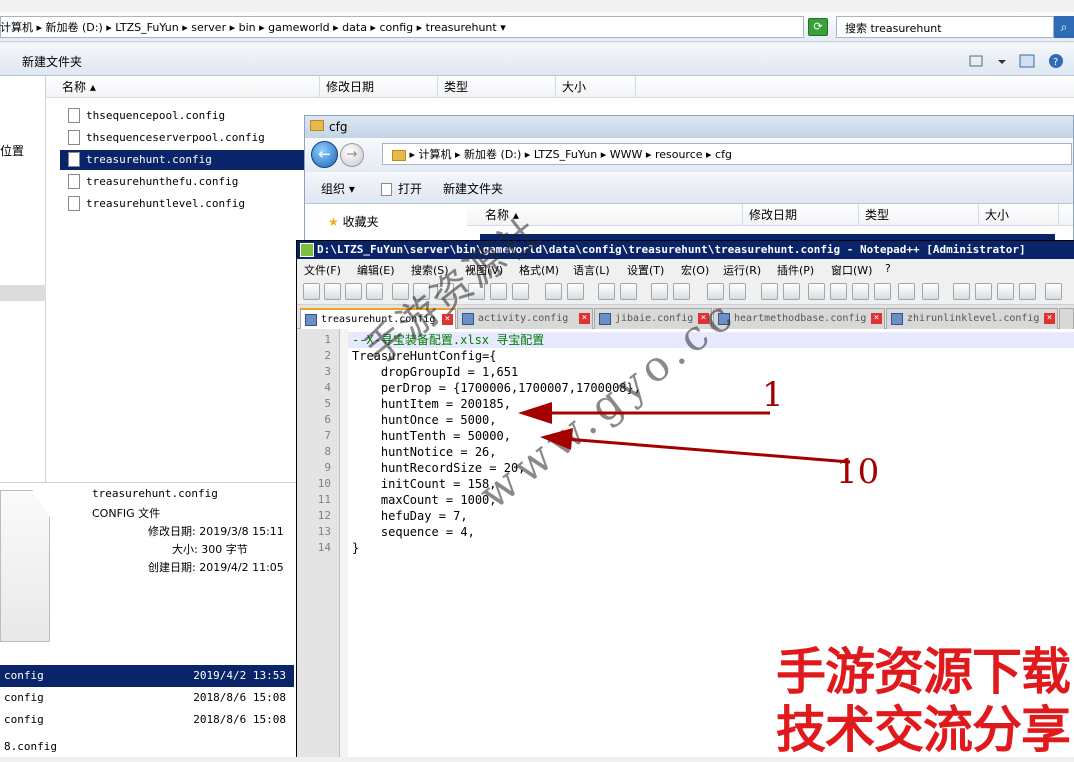 This screenshot has width=1074, height=762. Describe the element at coordinates (644, 413) in the screenshot. I see `arrow-to-huntonce` at that location.